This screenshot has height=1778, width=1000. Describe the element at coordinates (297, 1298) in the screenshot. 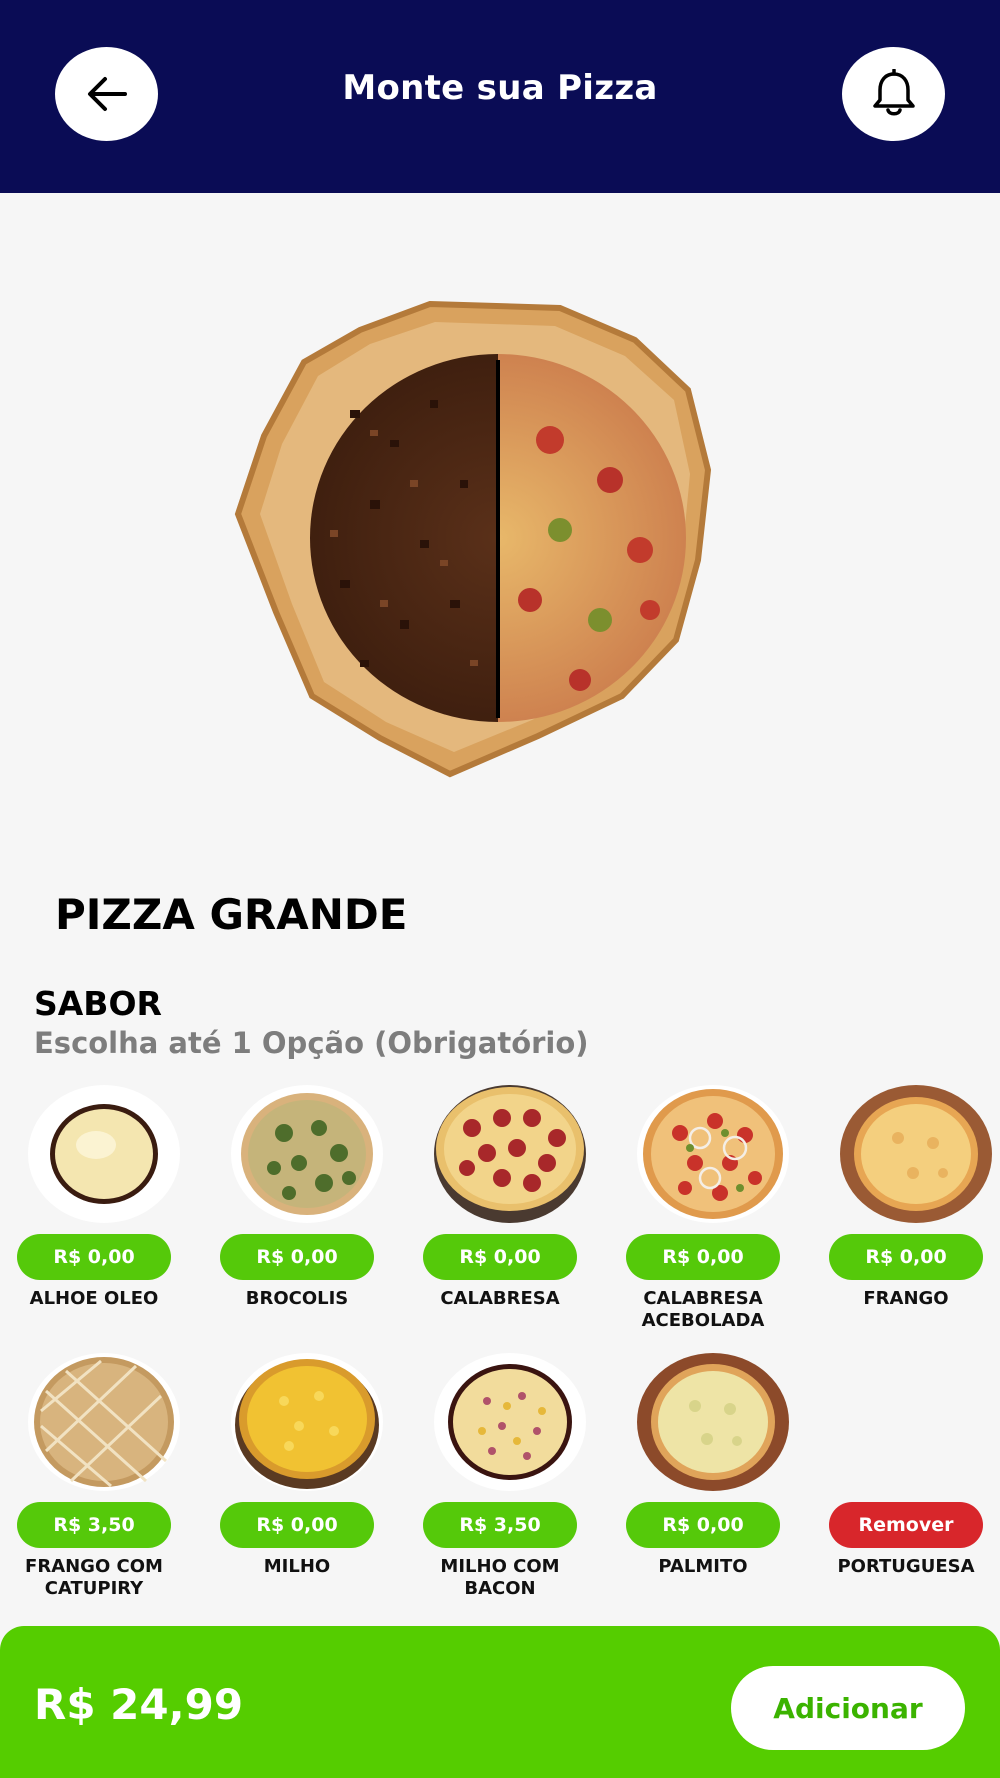

I see `flavor-name: BROCOLIS` at that location.